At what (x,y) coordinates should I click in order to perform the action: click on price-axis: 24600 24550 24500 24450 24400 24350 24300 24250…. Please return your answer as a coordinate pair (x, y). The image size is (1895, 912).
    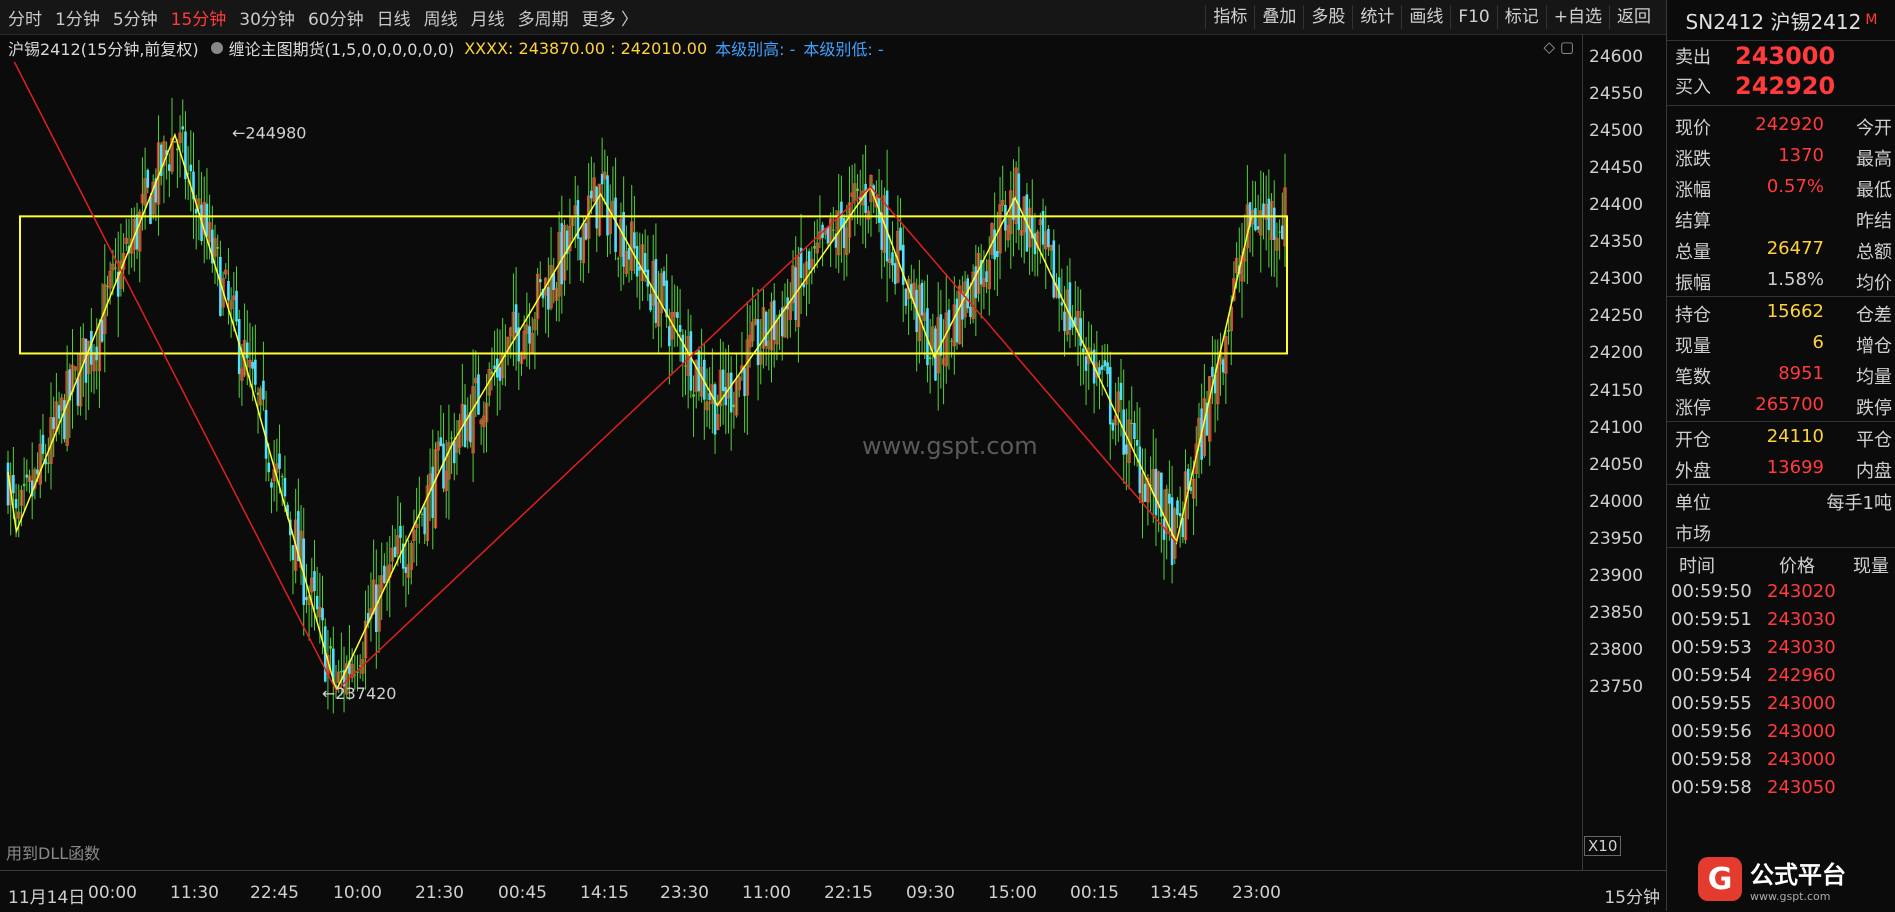
    Looking at the image, I should click on (1624, 452).